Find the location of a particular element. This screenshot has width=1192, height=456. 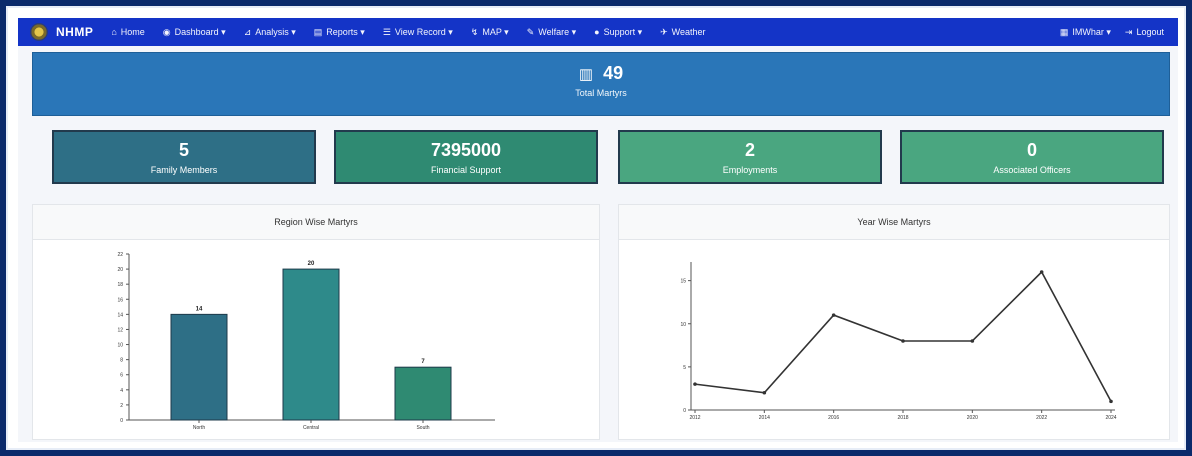

x-tick-label: 2012 is located at coordinates (694, 418).